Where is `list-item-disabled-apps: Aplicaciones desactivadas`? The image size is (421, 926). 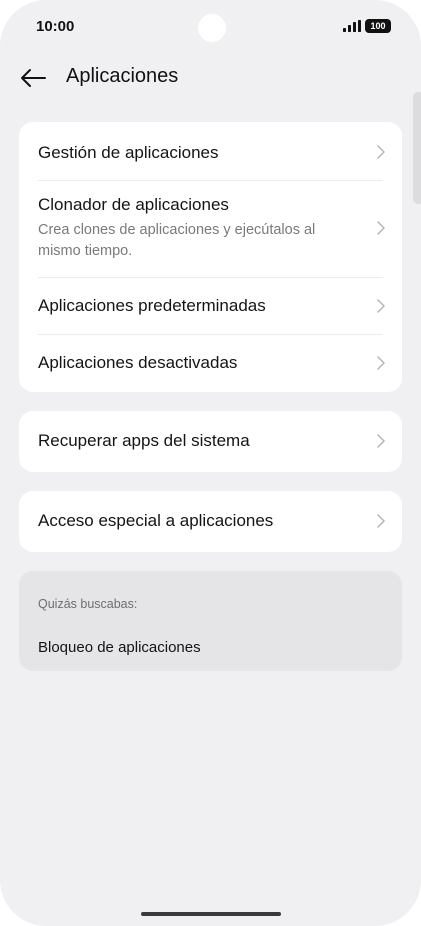 list-item-disabled-apps: Aplicaciones desactivadas is located at coordinates (210, 363).